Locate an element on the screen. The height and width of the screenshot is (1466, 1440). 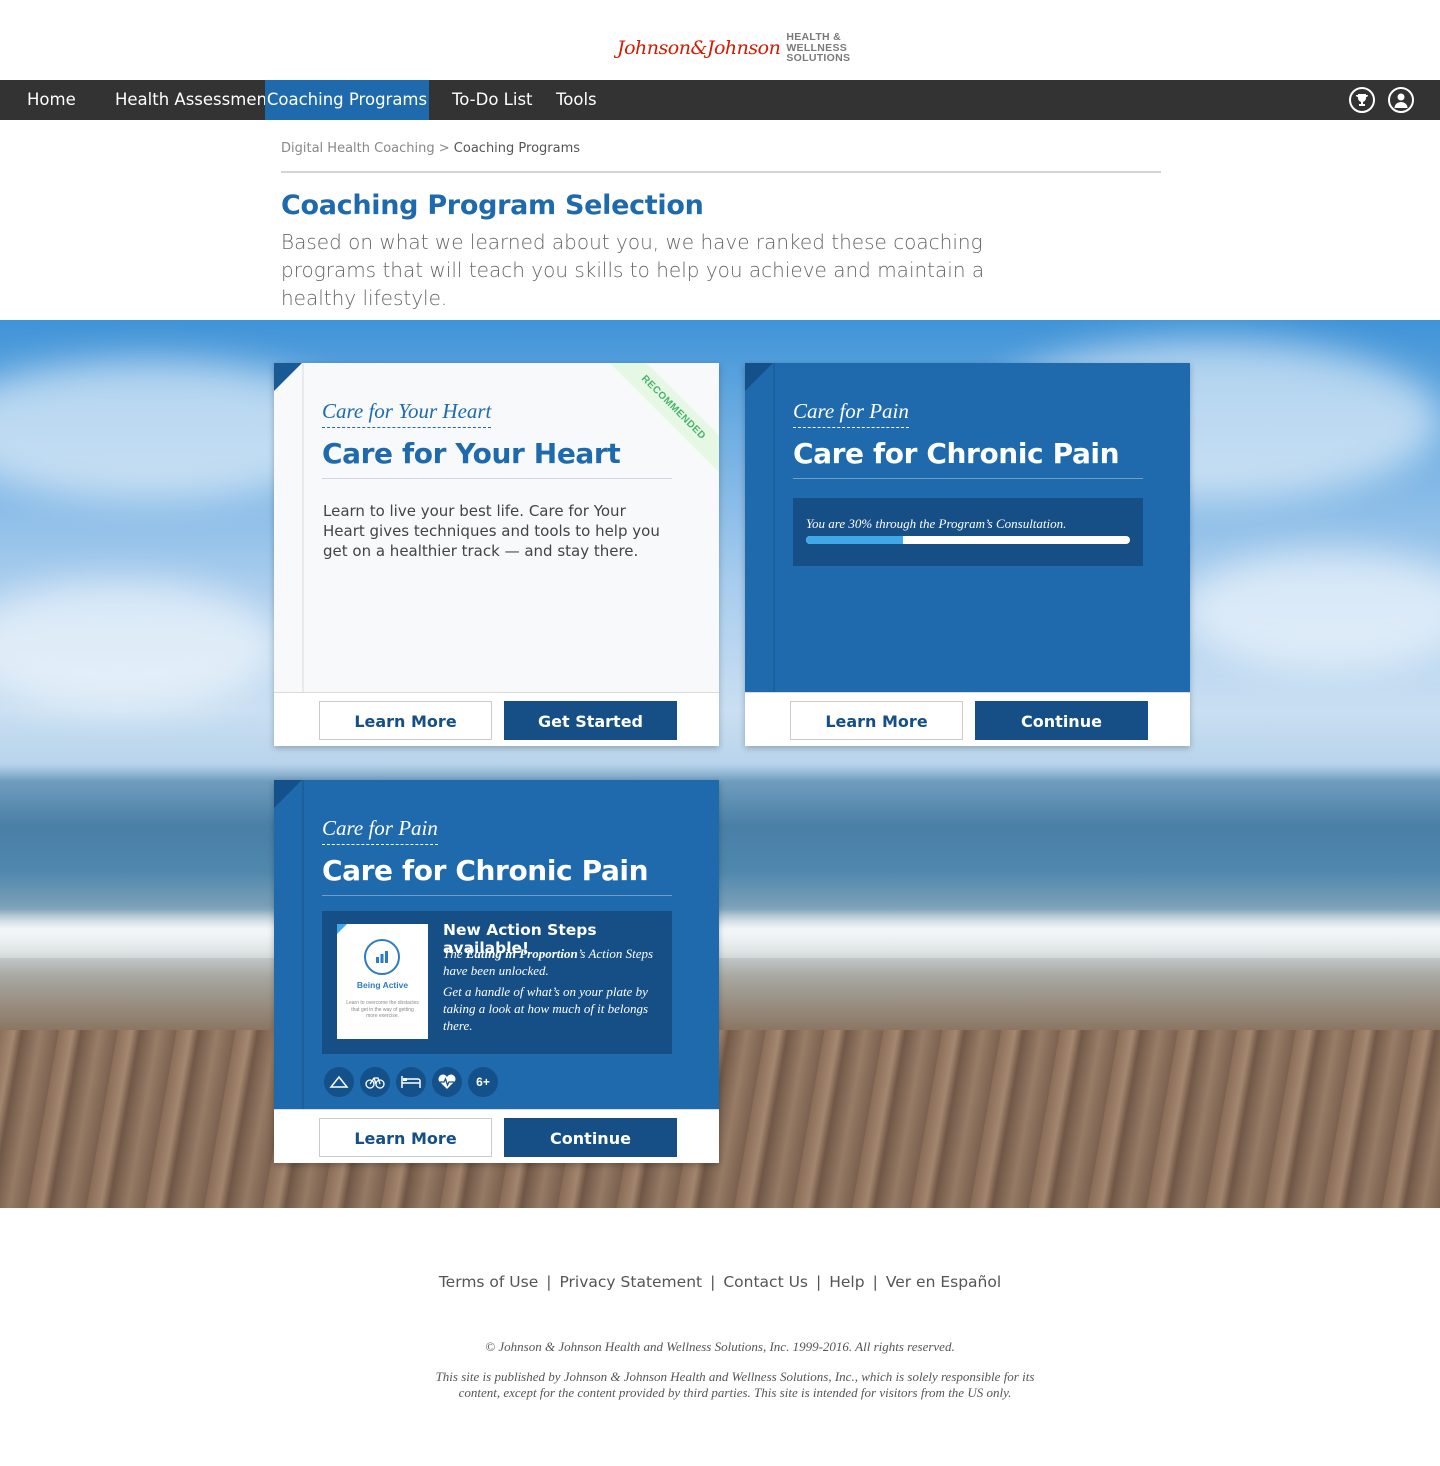
nav-item-coaching-programs: Coaching Programs is located at coordinates (347, 100).